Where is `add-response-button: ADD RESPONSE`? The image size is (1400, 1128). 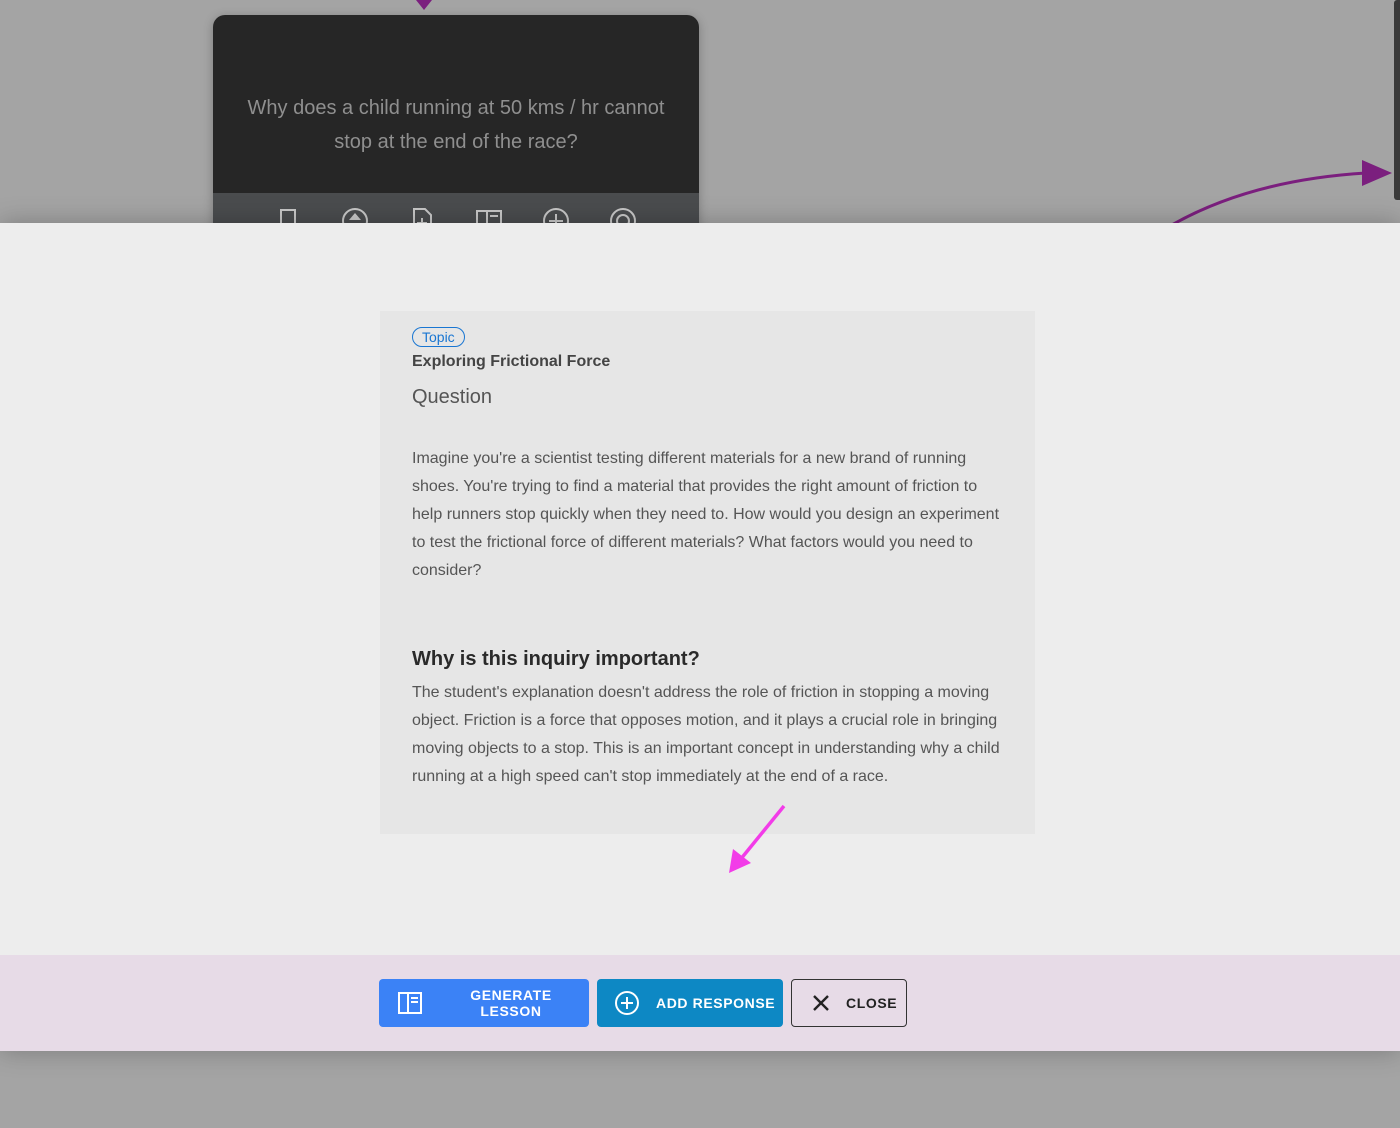
add-response-button: ADD RESPONSE is located at coordinates (690, 1003).